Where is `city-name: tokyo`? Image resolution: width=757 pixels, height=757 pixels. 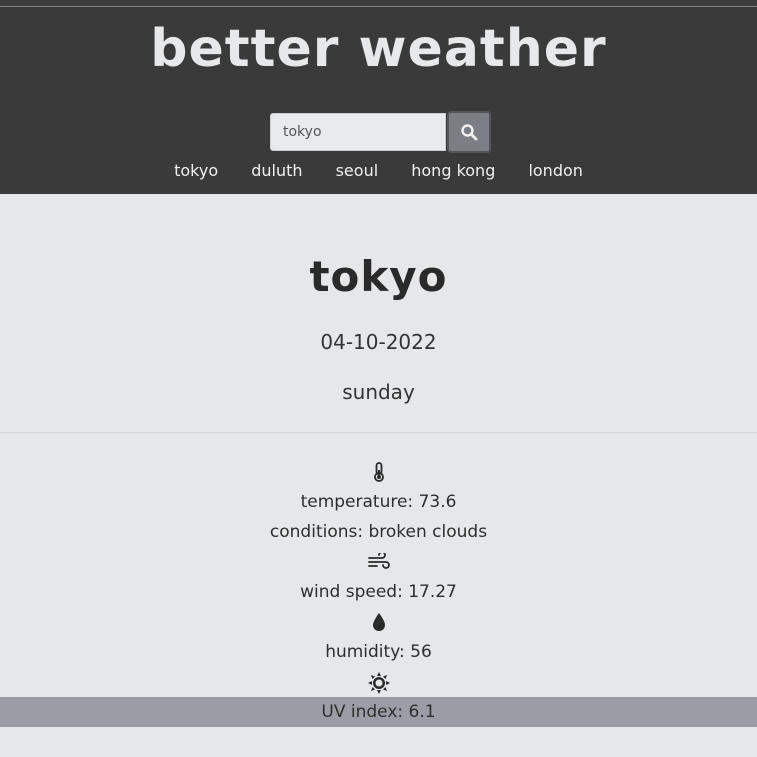 city-name: tokyo is located at coordinates (378, 276).